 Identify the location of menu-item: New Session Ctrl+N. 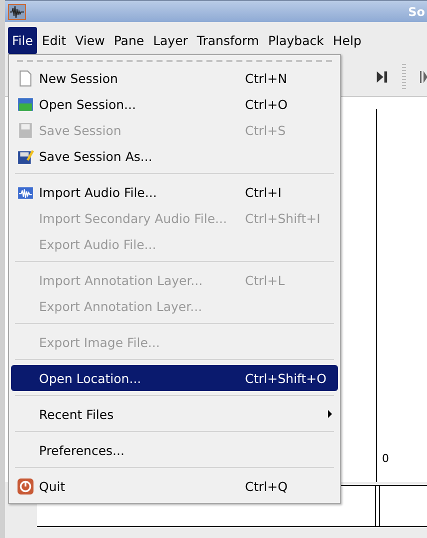
(174, 78).